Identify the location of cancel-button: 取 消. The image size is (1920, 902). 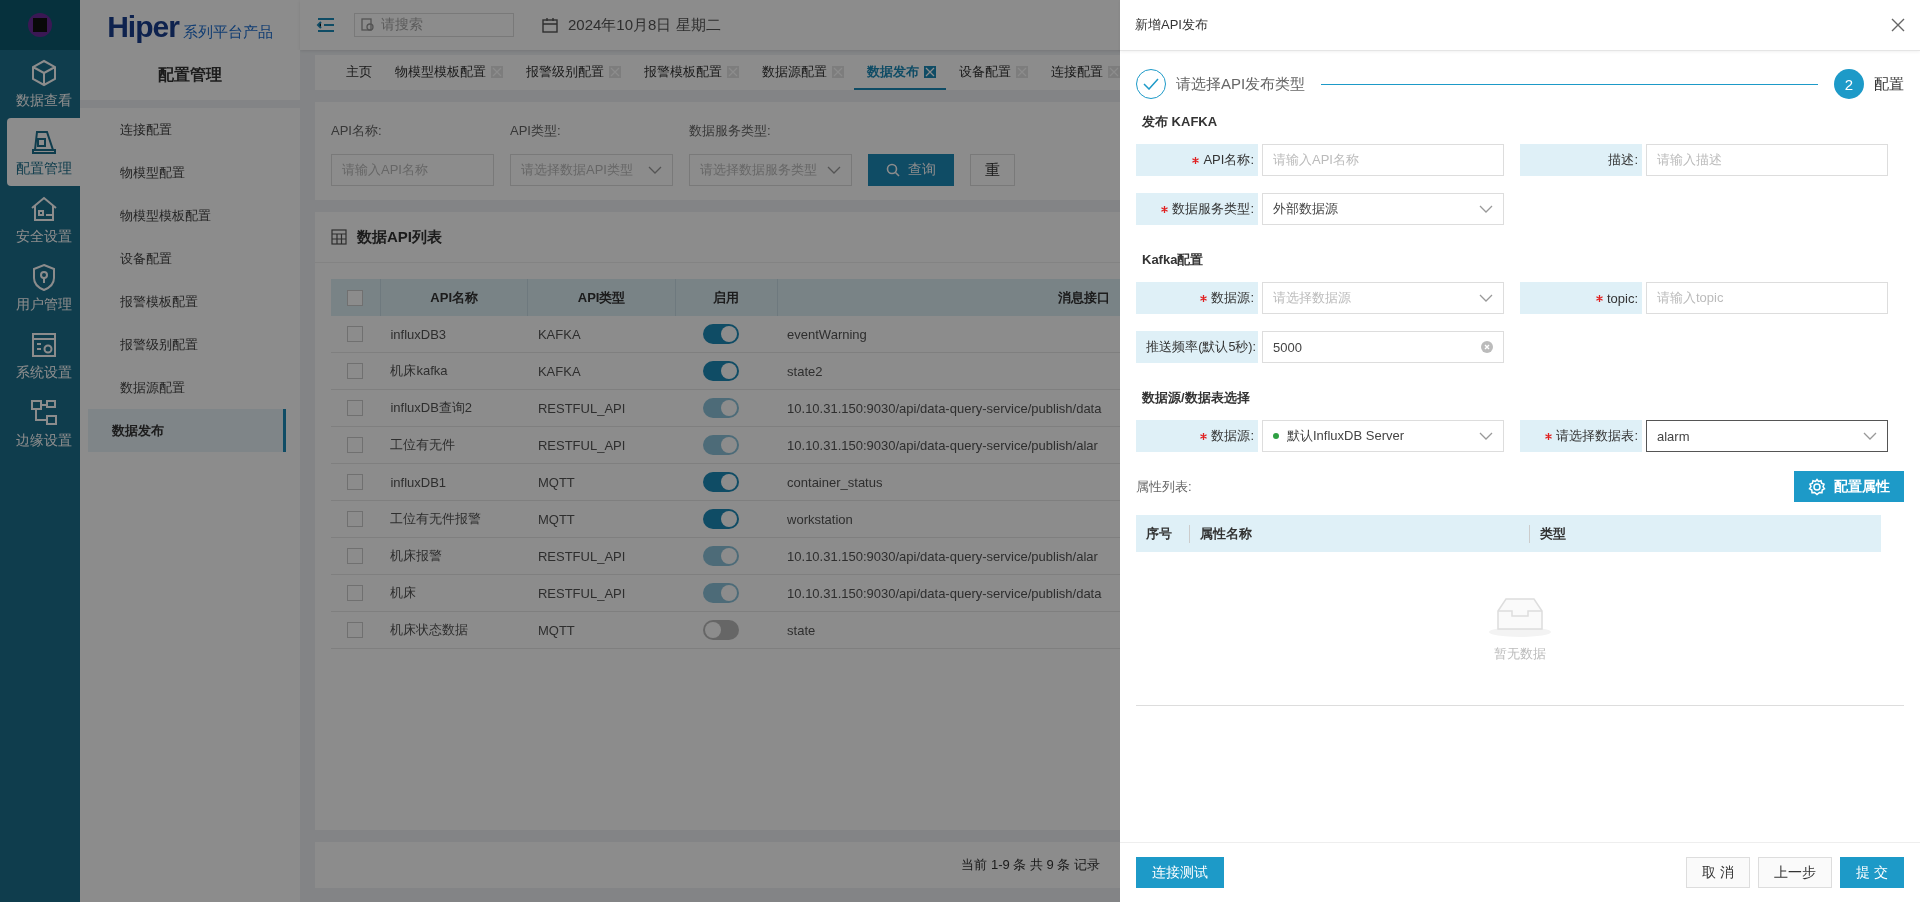
(1718, 872).